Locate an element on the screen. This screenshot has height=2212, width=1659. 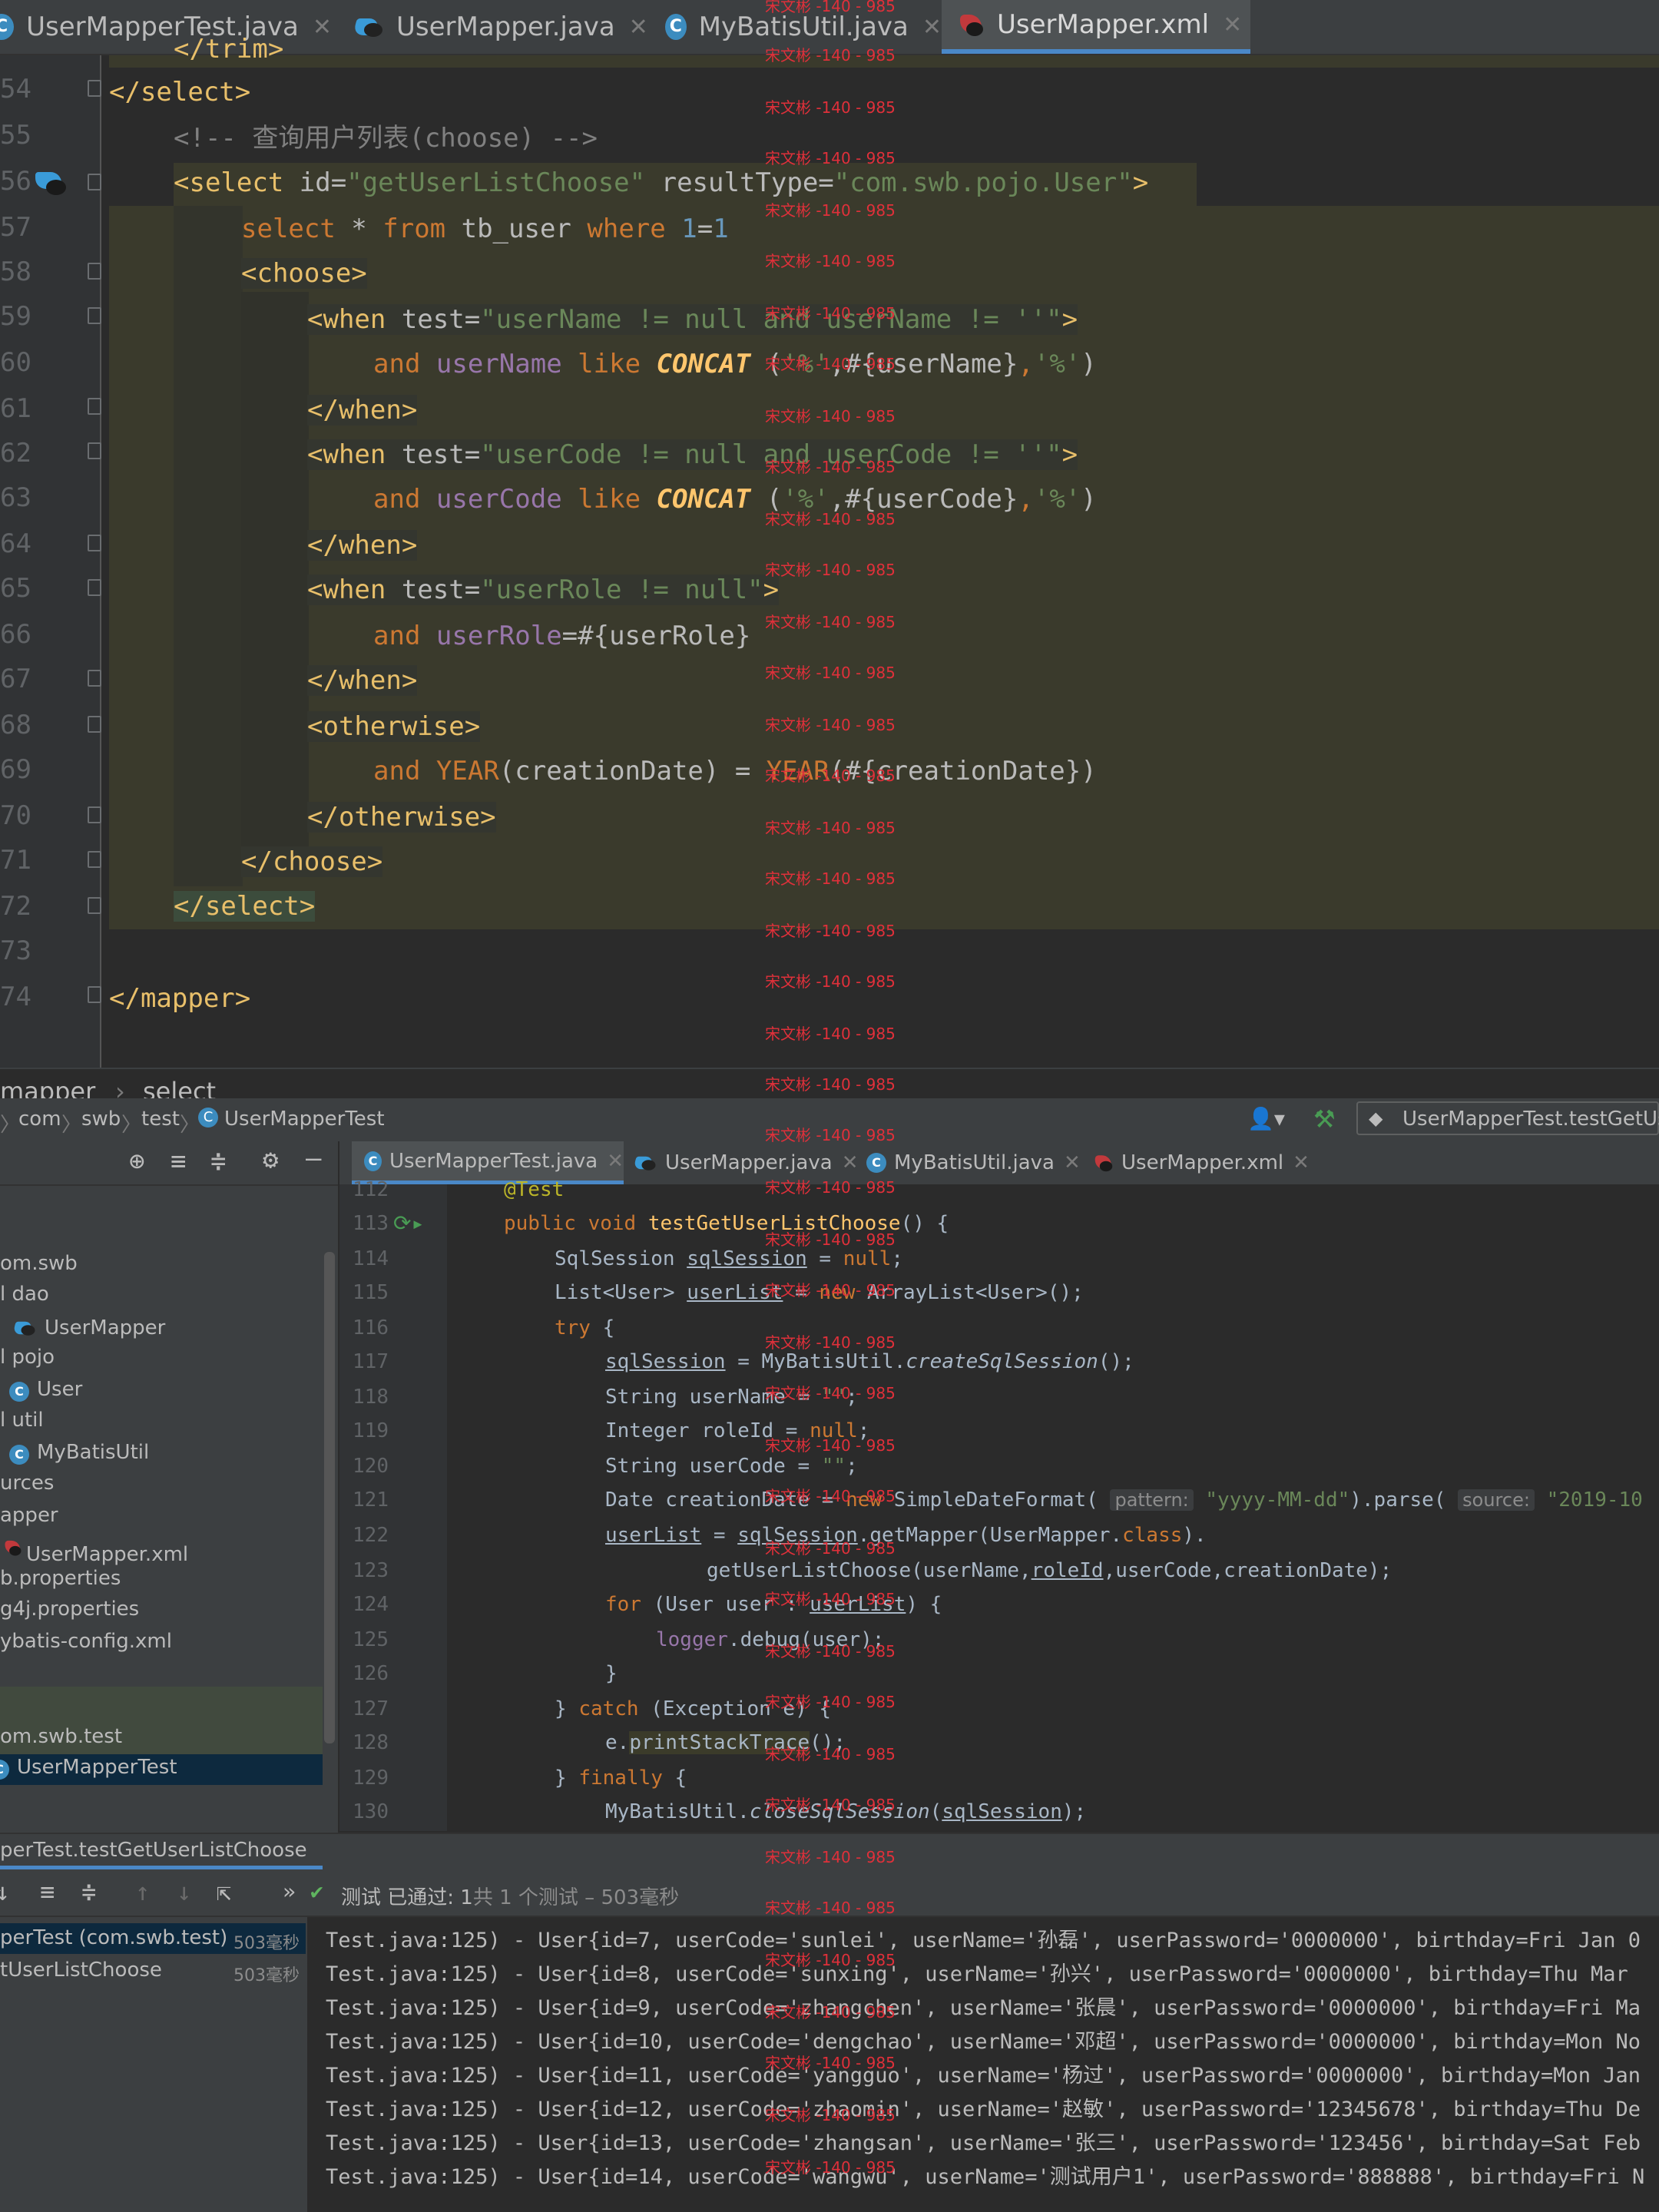
nav-item: UserMapperTest is located at coordinates (305, 1120).